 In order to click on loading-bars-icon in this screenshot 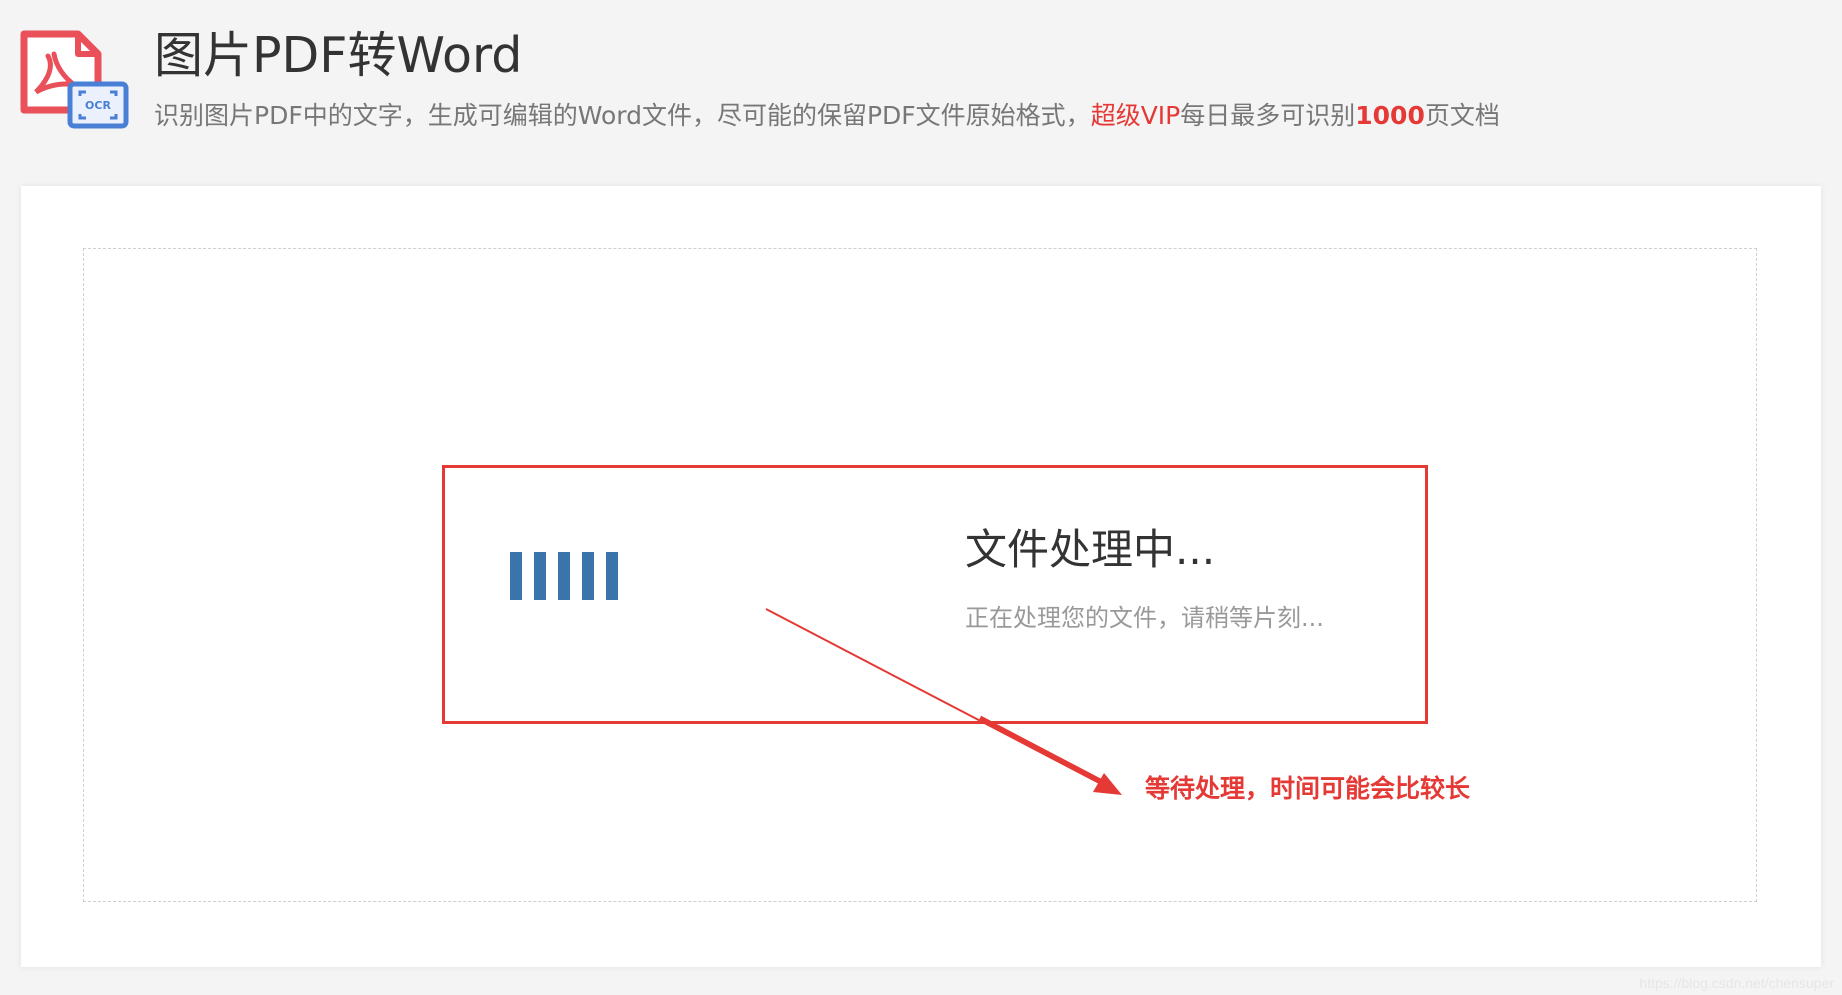, I will do `click(566, 576)`.